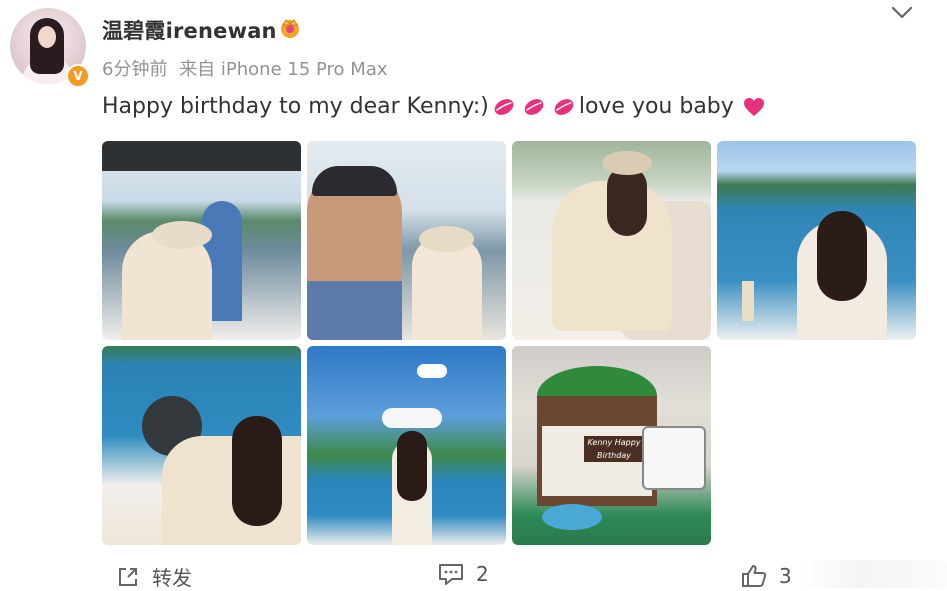  Describe the element at coordinates (295, 106) in the screenshot. I see `post-text-main: Happy birthday to my dear Kenny:)` at that location.